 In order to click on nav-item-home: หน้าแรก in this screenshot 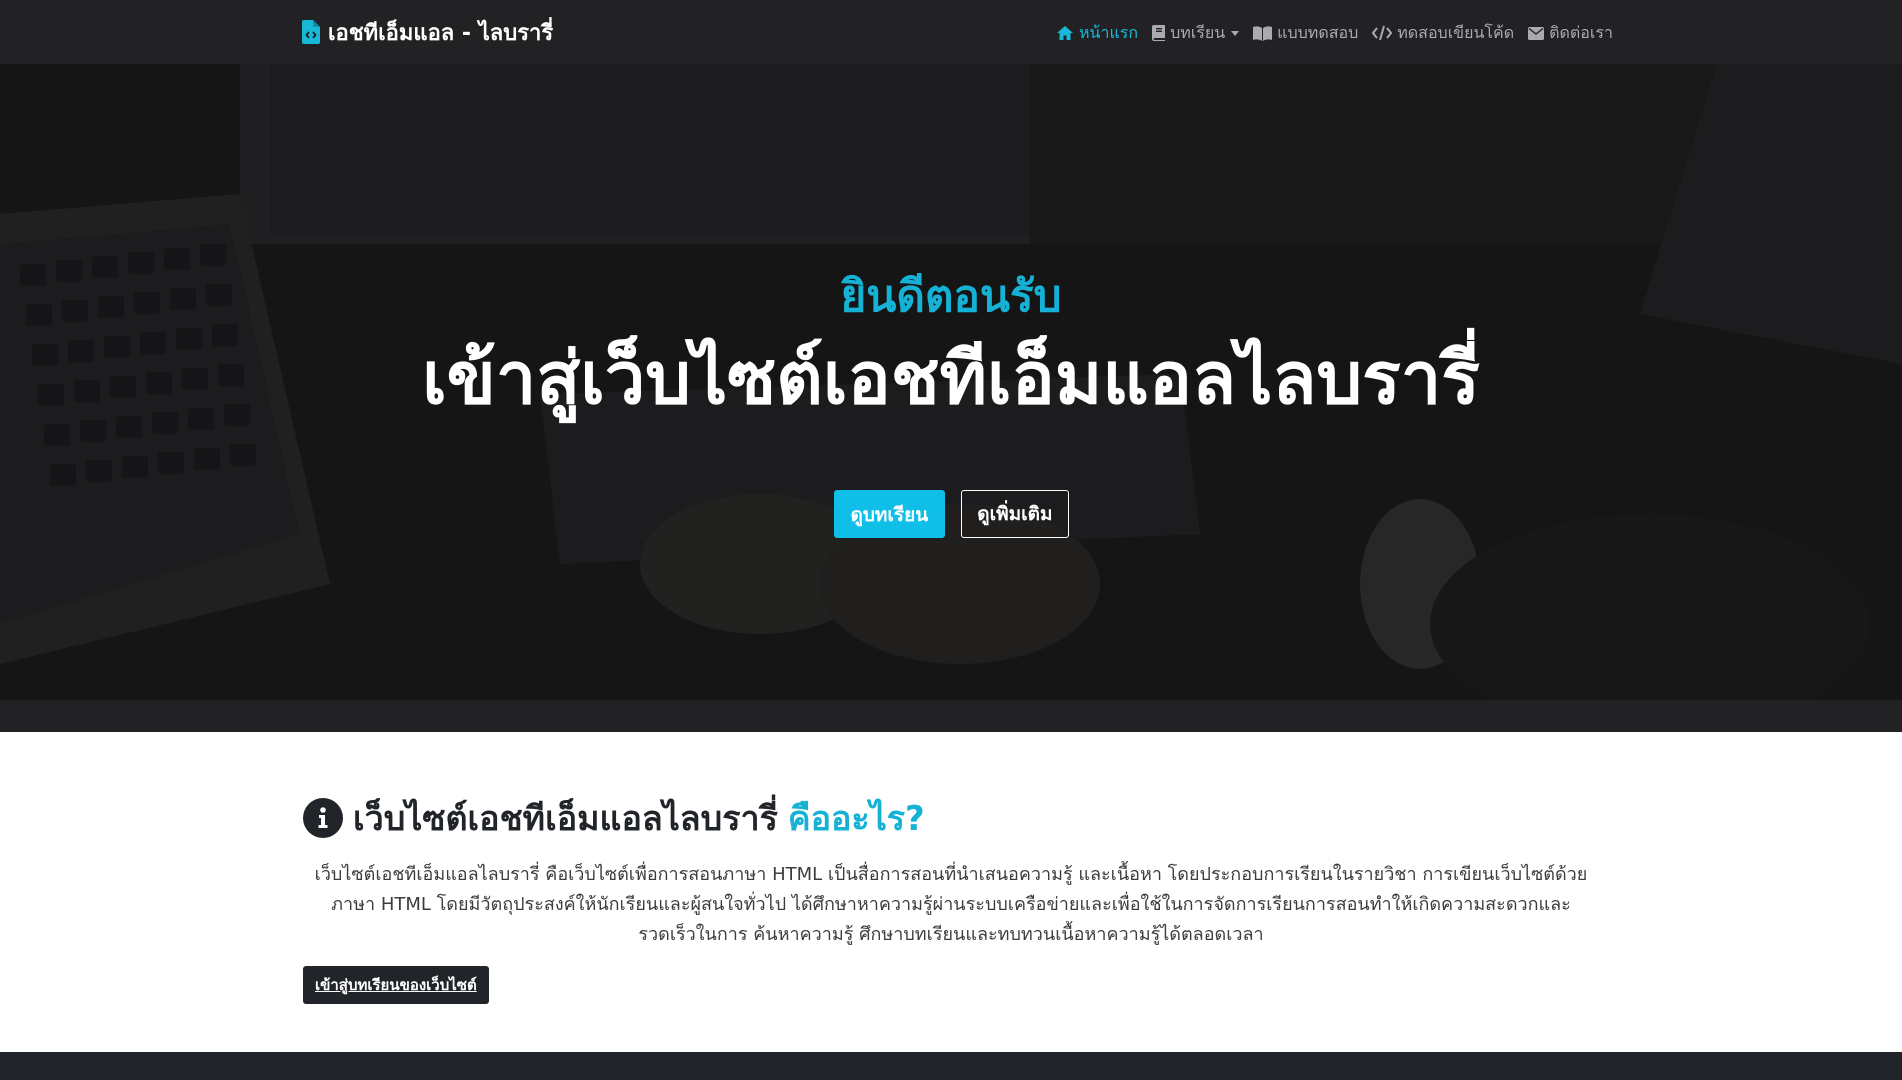, I will do `click(1097, 33)`.